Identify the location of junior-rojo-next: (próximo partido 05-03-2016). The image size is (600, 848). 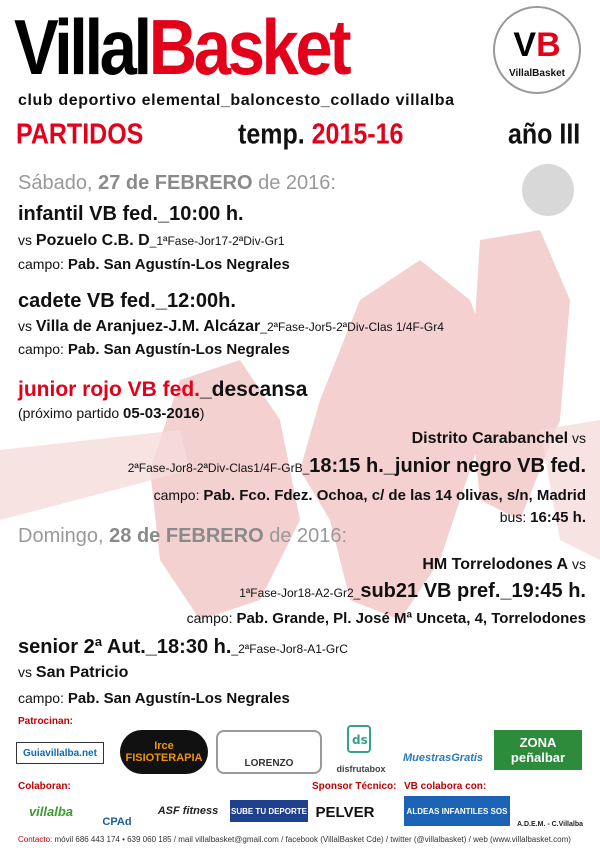
(111, 413).